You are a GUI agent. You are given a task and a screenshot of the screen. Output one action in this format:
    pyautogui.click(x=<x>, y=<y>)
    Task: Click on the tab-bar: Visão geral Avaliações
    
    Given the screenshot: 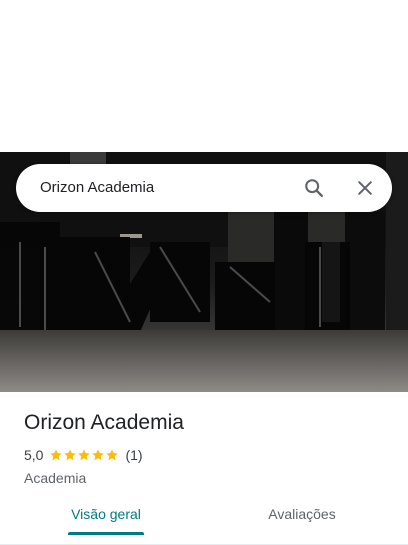 What is the action you would take?
    pyautogui.click(x=204, y=520)
    